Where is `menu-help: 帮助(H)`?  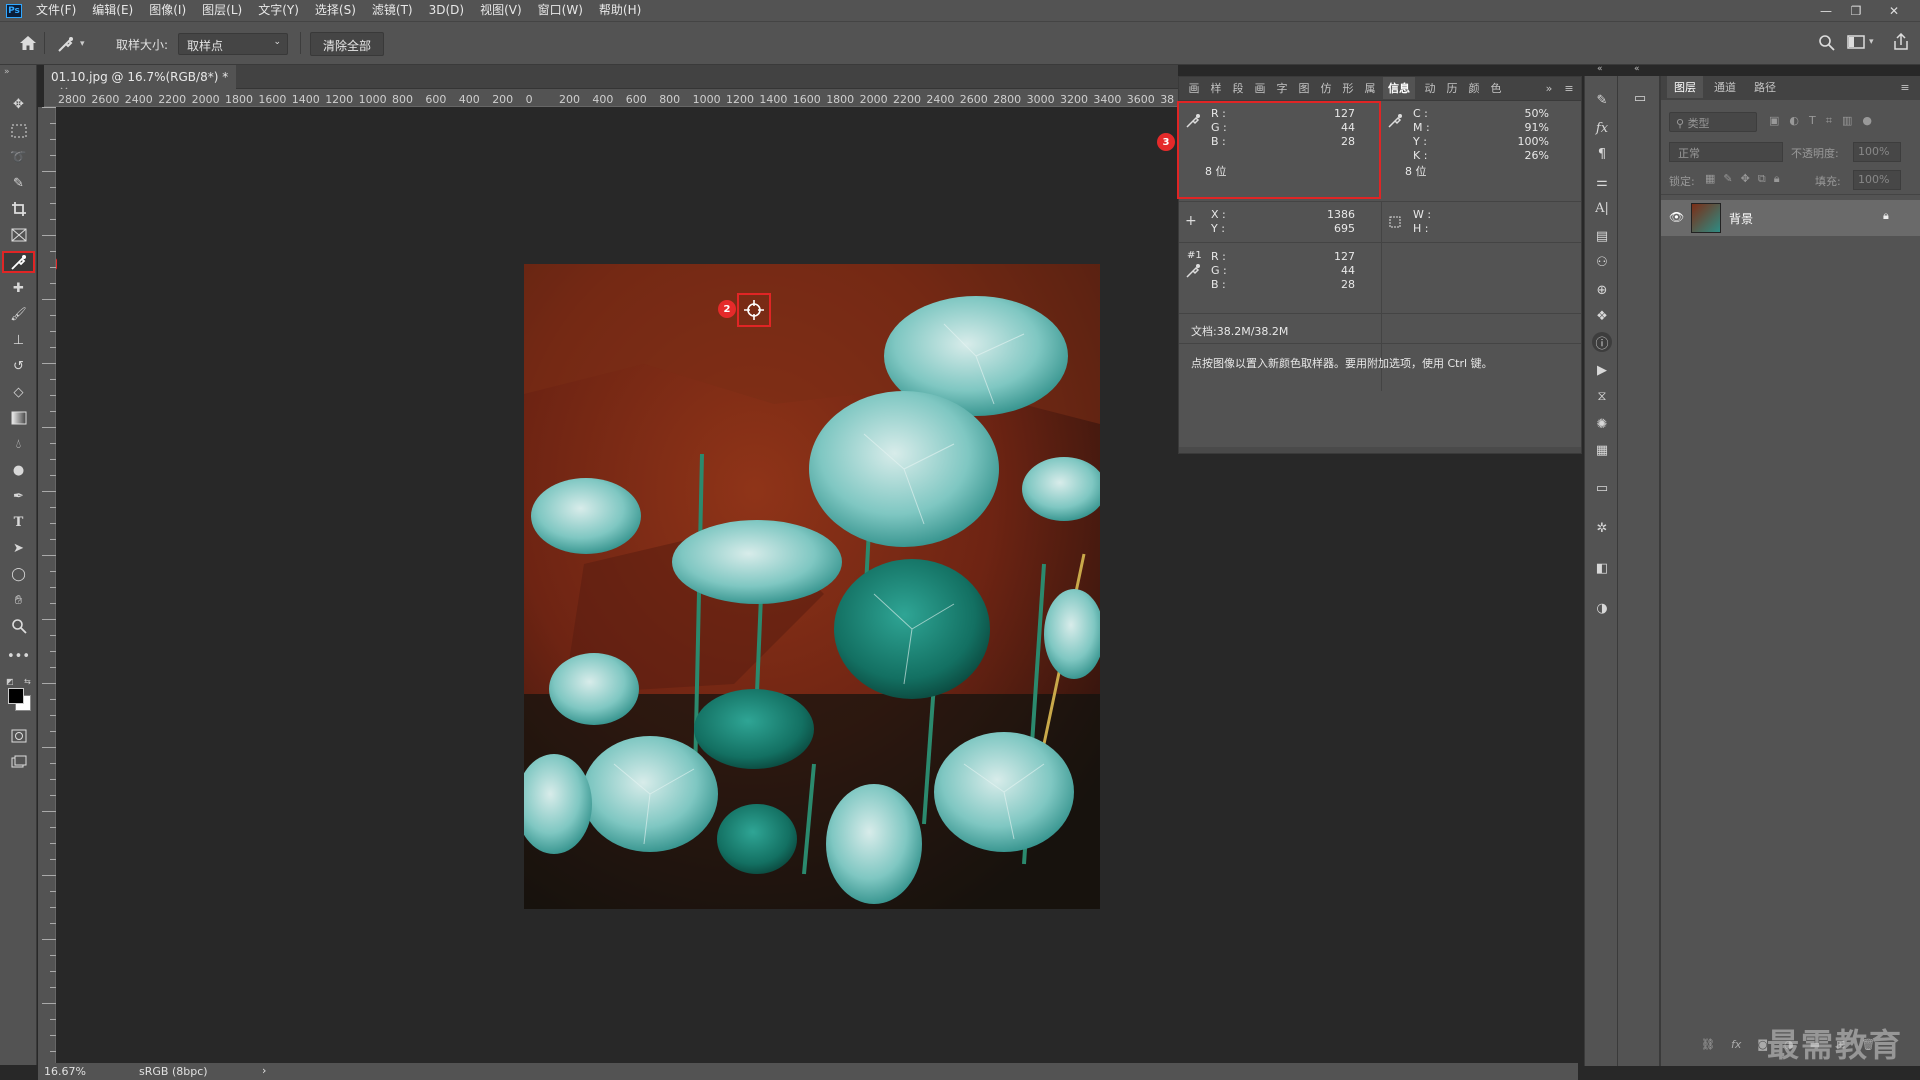 menu-help: 帮助(H) is located at coordinates (620, 10).